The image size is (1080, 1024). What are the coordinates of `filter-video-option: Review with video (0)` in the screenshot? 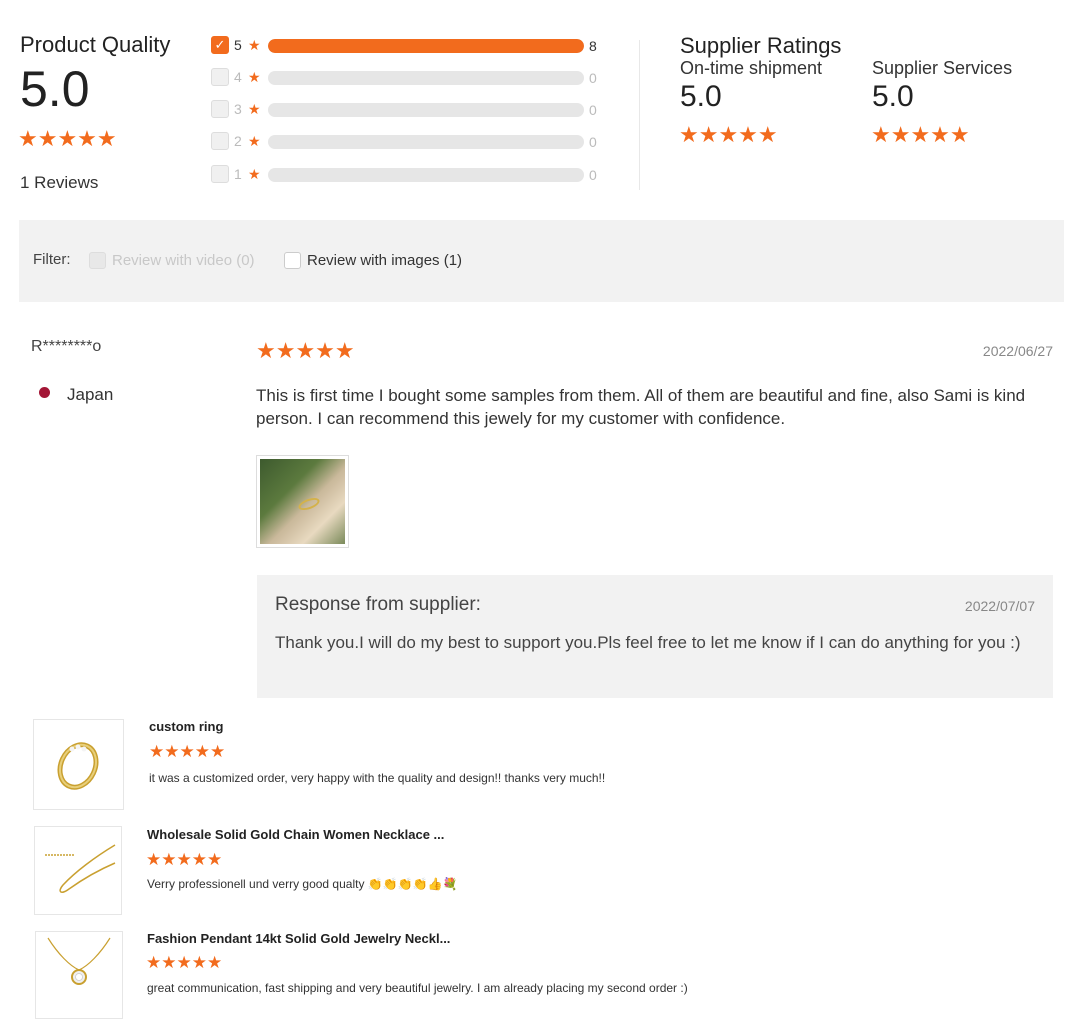 It's located at (172, 260).